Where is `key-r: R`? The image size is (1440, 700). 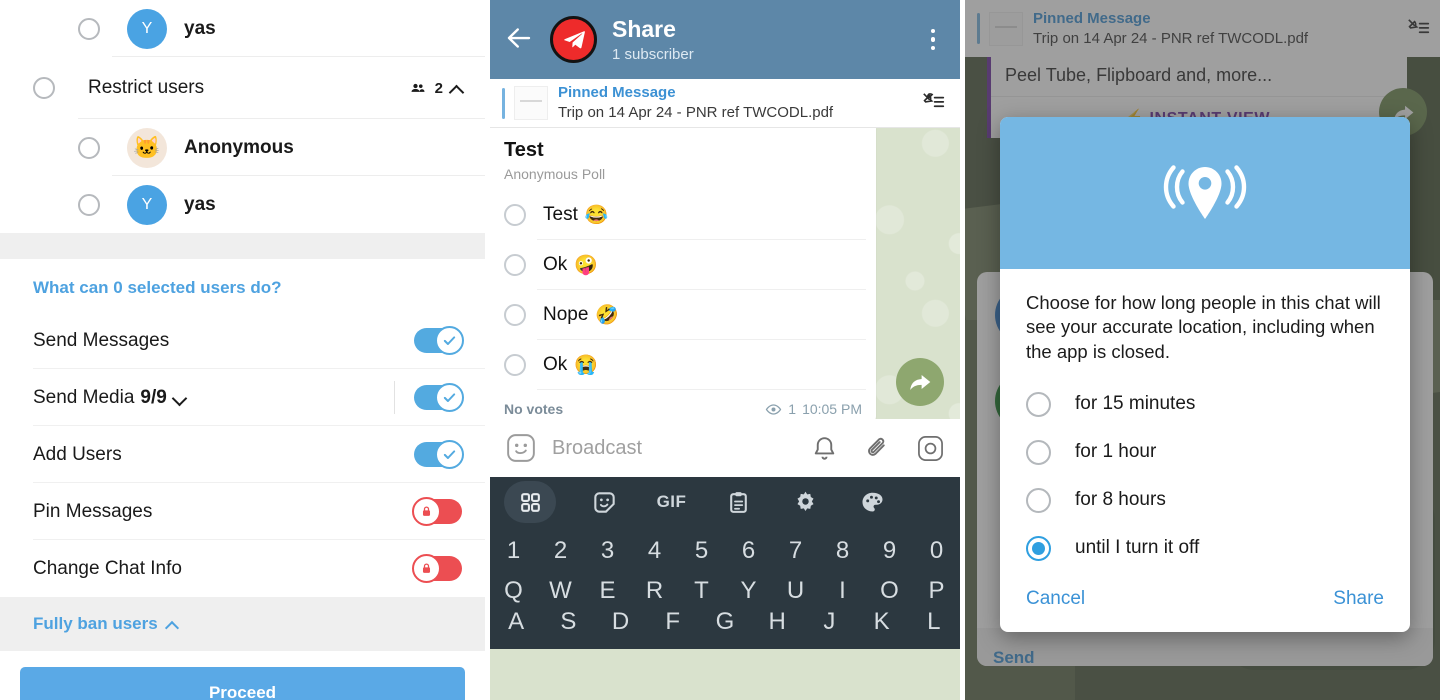
key-r: R is located at coordinates (654, 591).